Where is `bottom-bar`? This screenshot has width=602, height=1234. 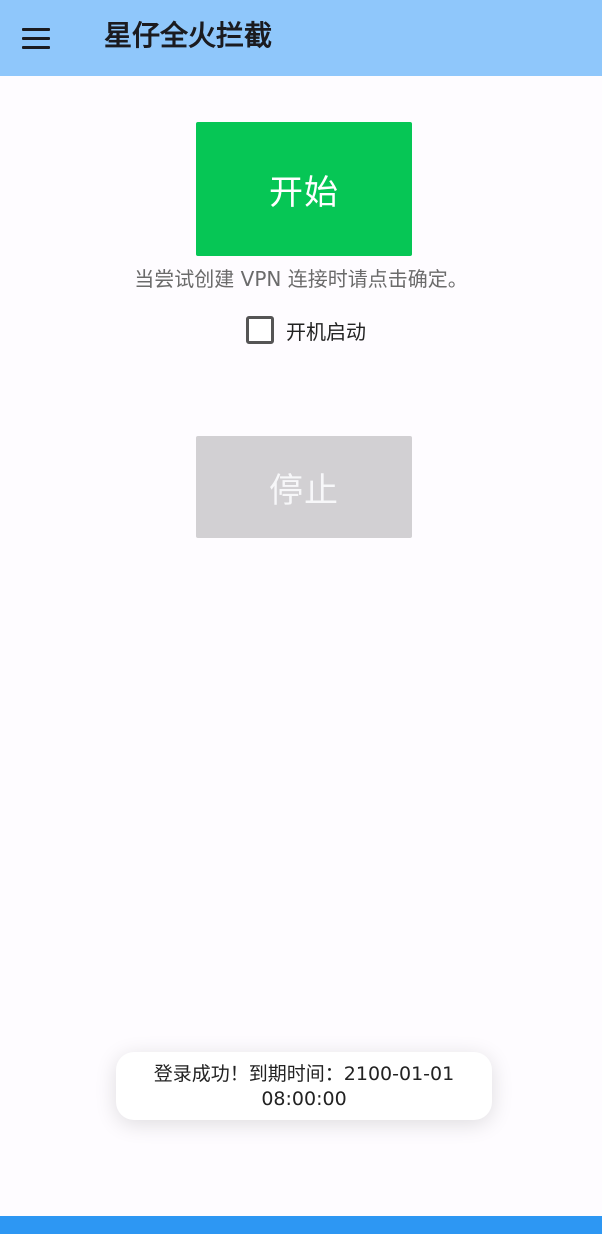
bottom-bar is located at coordinates (301, 1225).